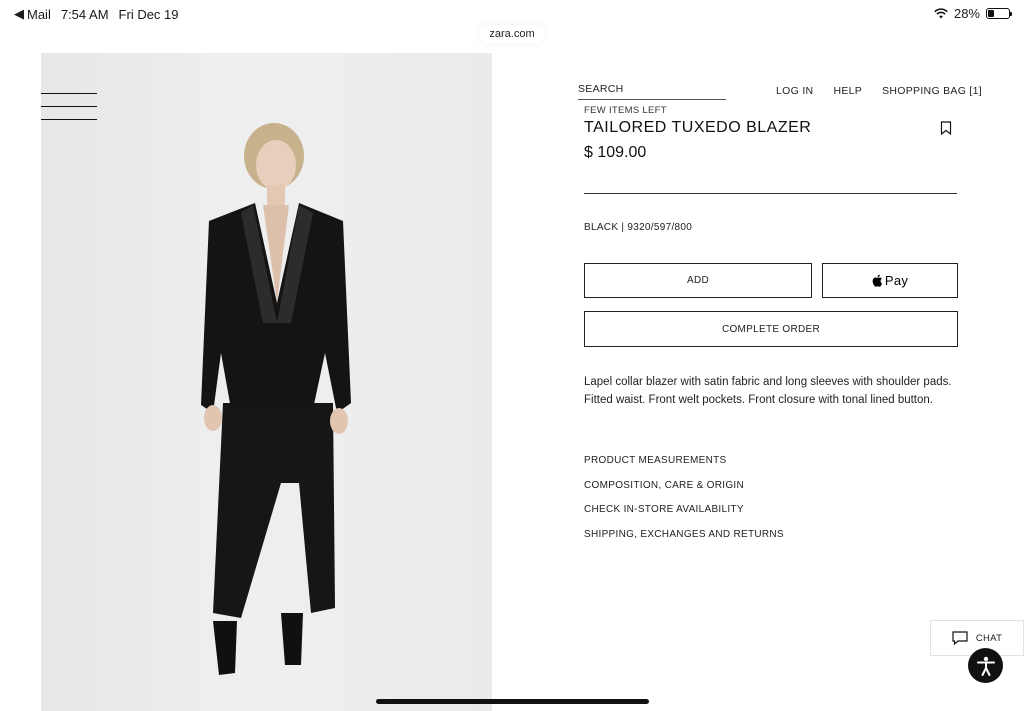 Image resolution: width=1024 pixels, height=711 pixels. Describe the element at coordinates (960, 638) in the screenshot. I see `chat-bubble-icon` at that location.